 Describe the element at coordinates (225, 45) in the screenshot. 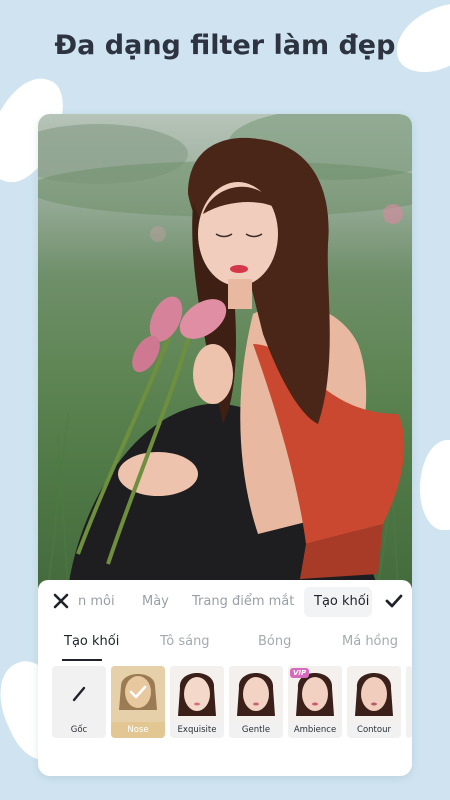

I see `headline: Đa dạng filter làm đẹp` at that location.